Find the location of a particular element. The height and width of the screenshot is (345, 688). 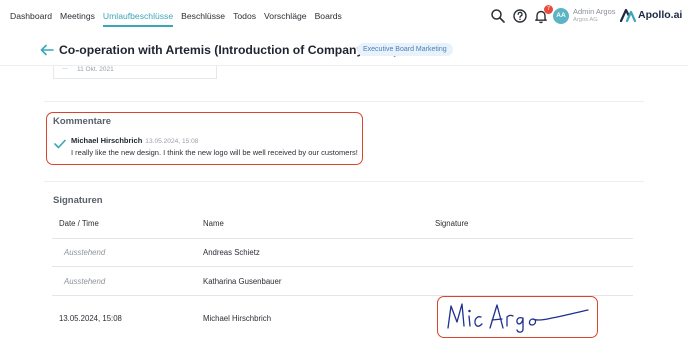

user-organization: Argos AG is located at coordinates (585, 20).